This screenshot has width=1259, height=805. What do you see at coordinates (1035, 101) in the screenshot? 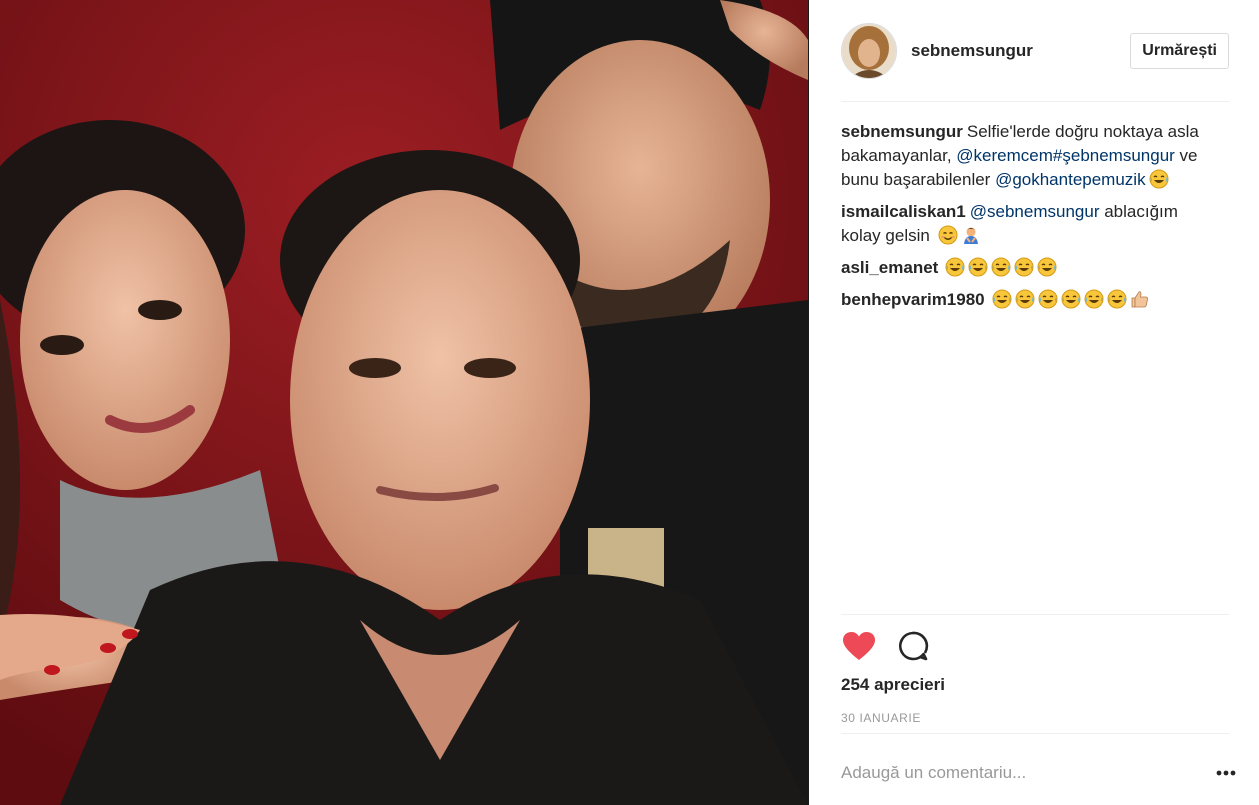
I see `header-divider` at bounding box center [1035, 101].